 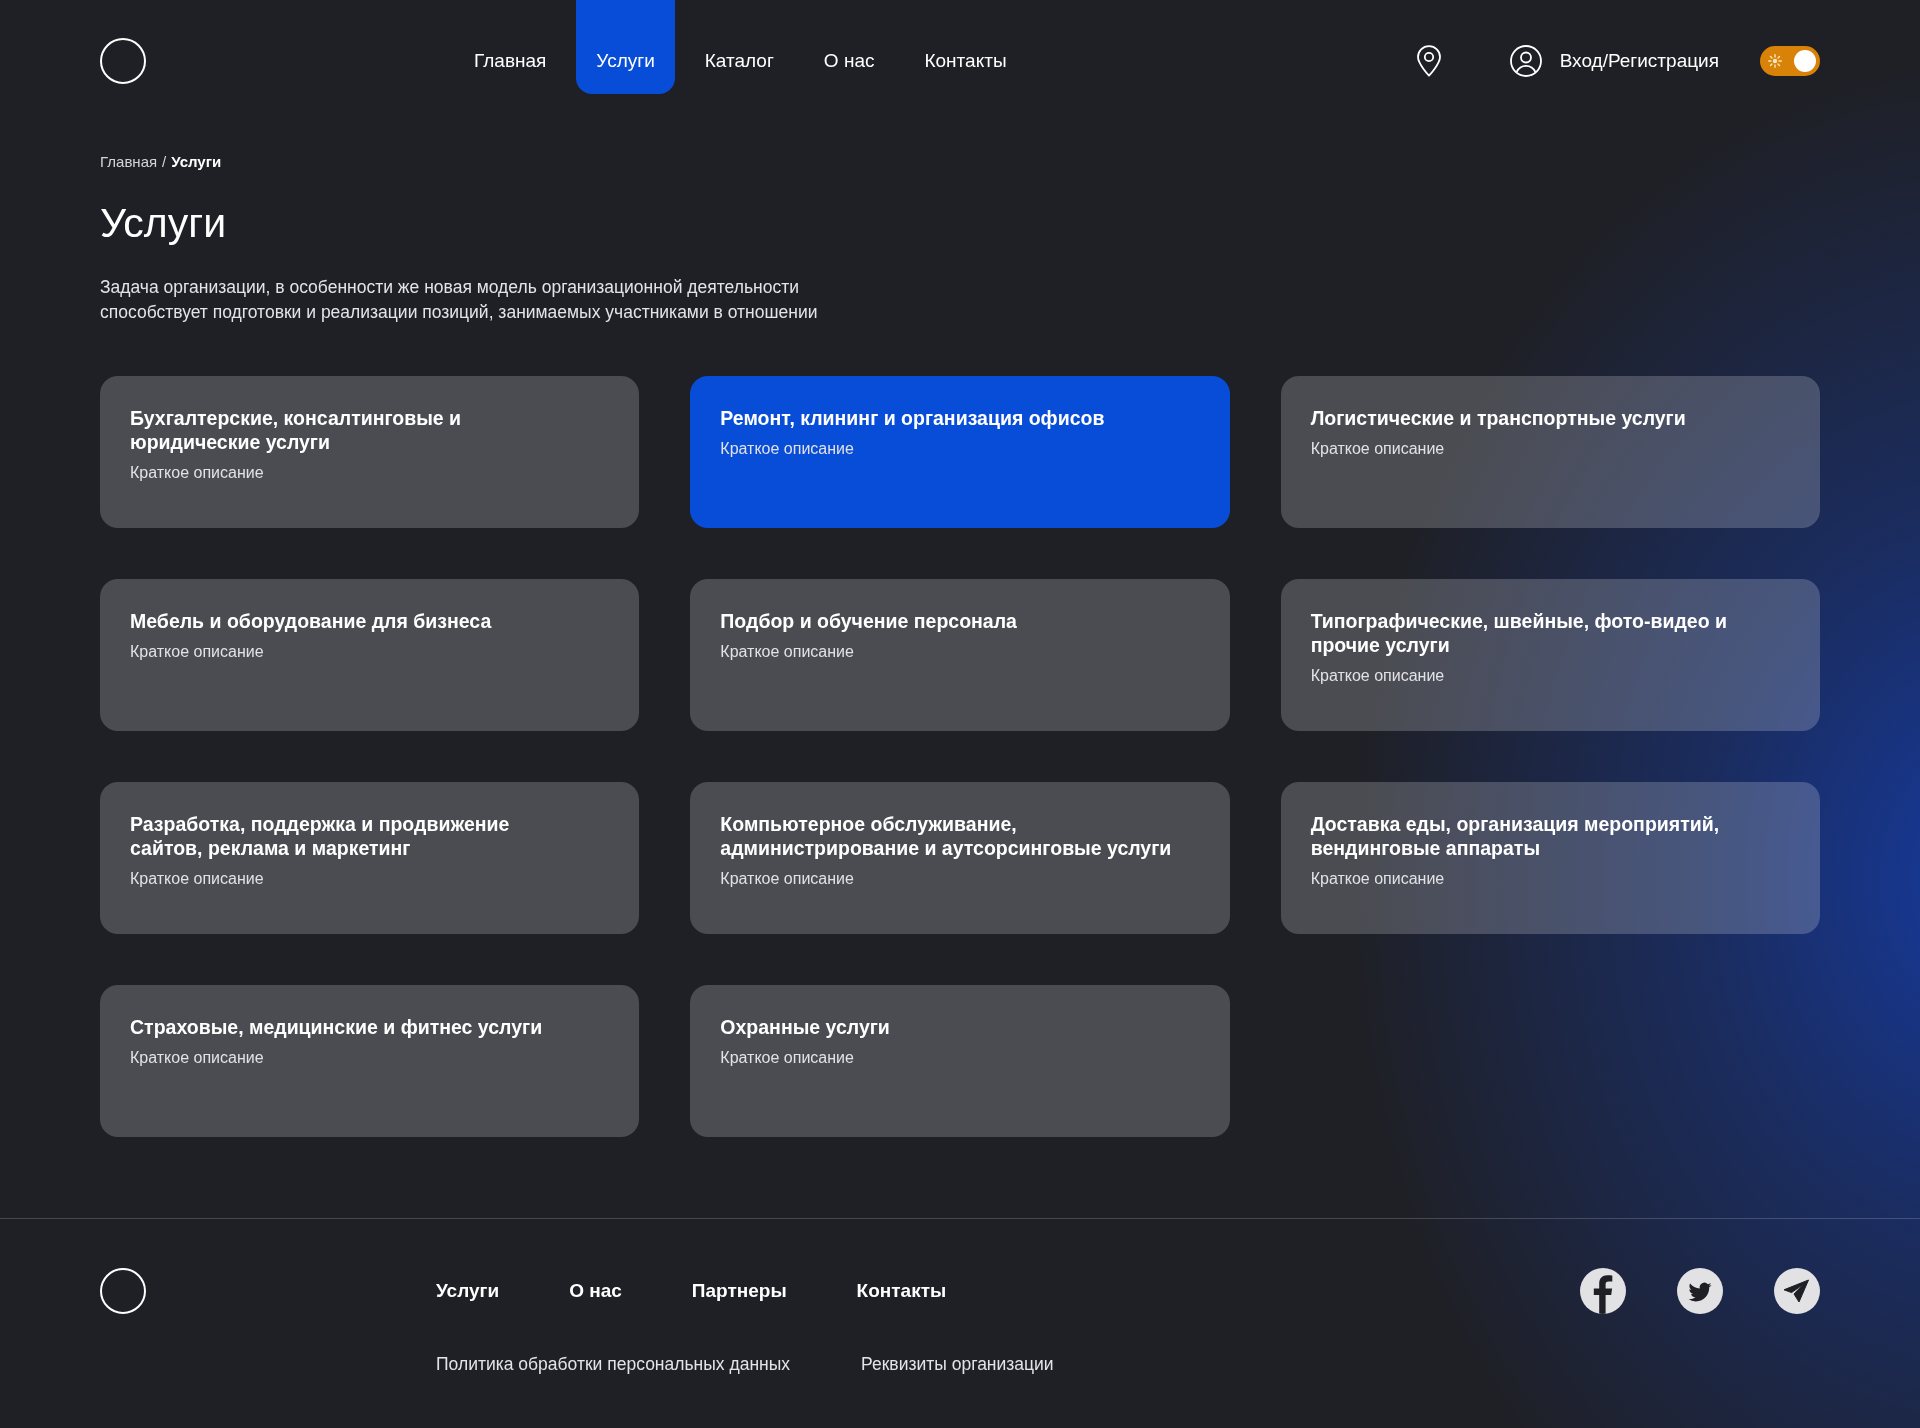 What do you see at coordinates (320, 836) in the screenshot?
I see `card-title: Разработка, поддержка и продвижение сайтов, реклама и маркетинг` at bounding box center [320, 836].